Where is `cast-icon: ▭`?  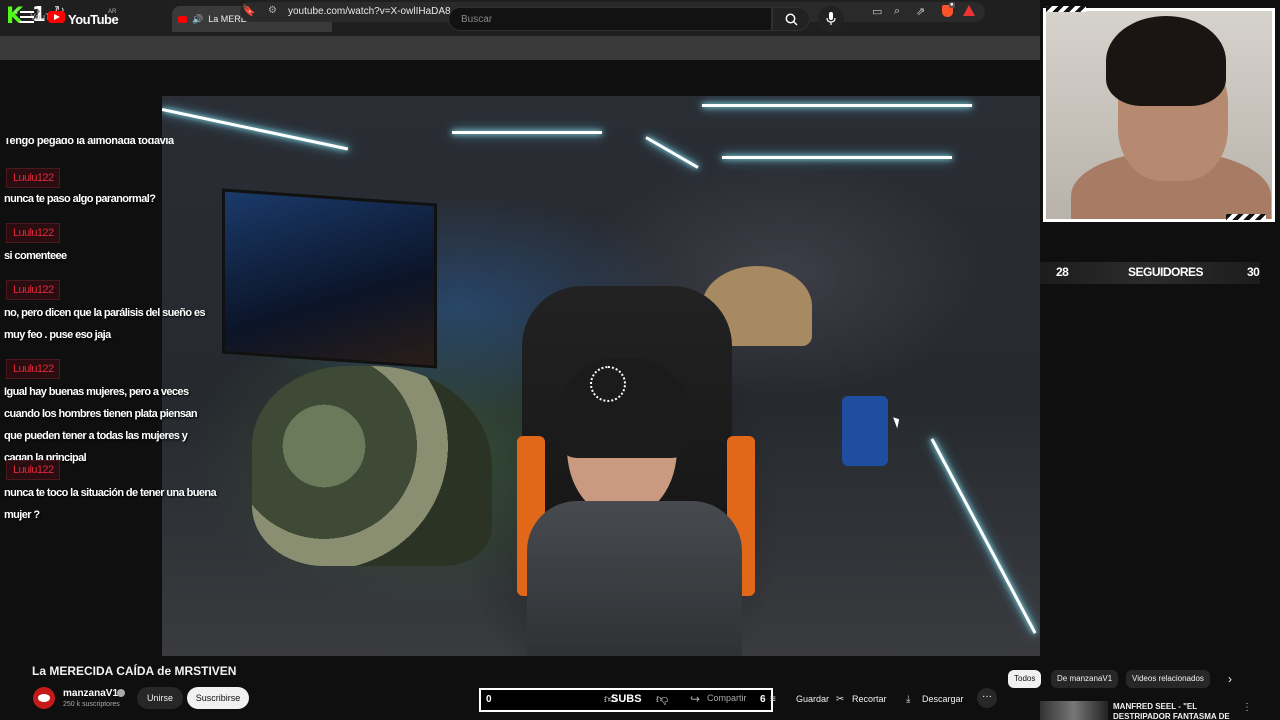 cast-icon: ▭ is located at coordinates (877, 11).